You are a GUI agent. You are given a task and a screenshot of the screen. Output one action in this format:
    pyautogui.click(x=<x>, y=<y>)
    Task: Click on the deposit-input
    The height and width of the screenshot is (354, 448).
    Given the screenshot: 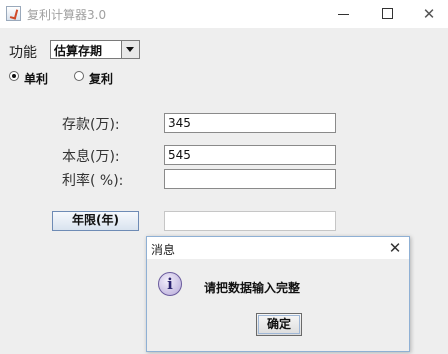 What is the action you would take?
    pyautogui.click(x=250, y=123)
    